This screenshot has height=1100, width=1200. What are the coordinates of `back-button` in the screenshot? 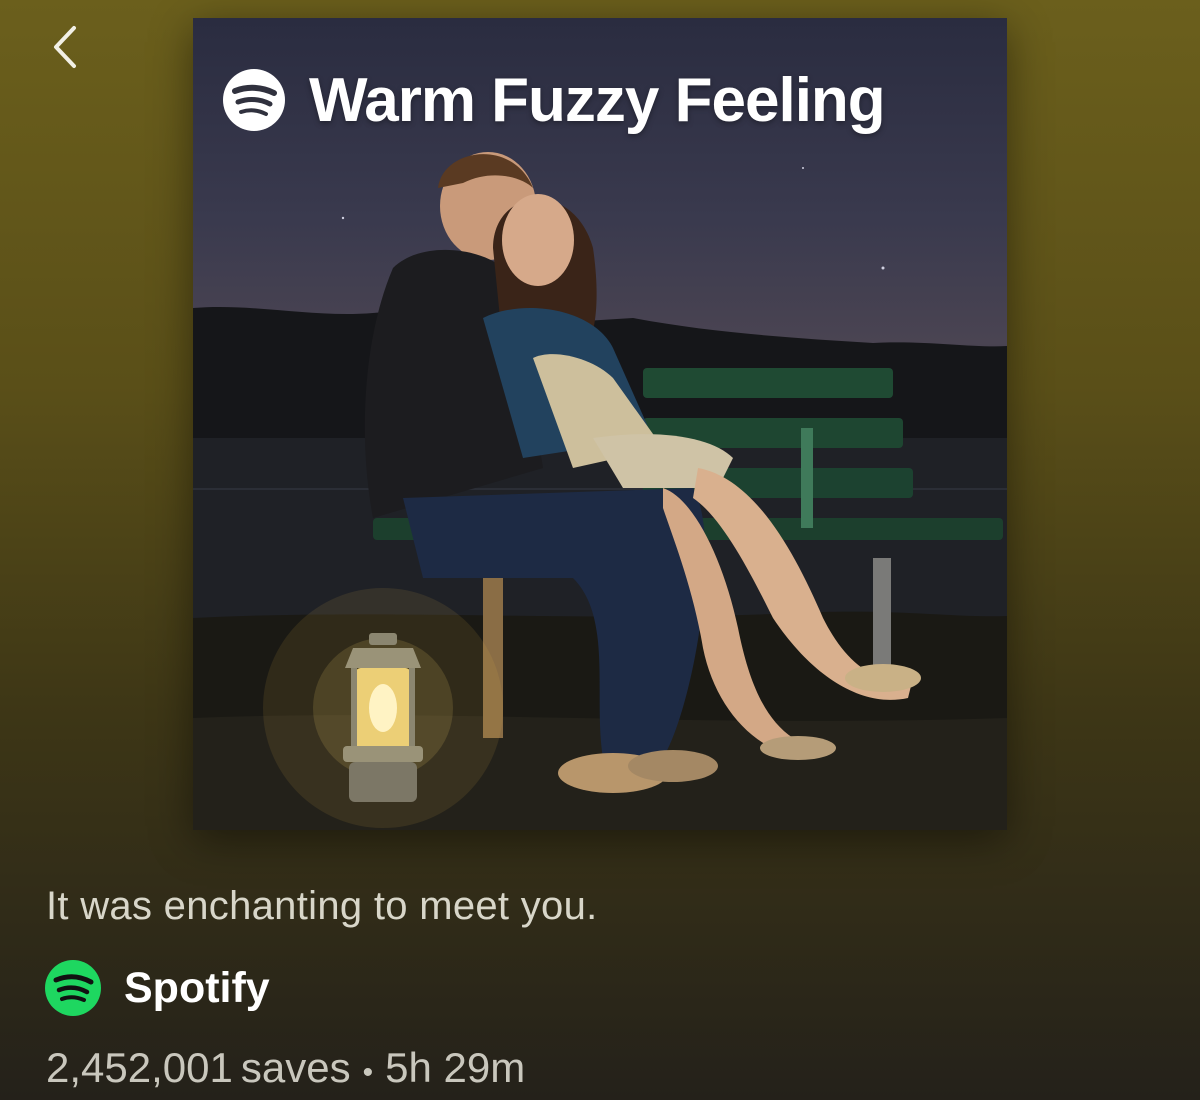 It's located at (65, 47).